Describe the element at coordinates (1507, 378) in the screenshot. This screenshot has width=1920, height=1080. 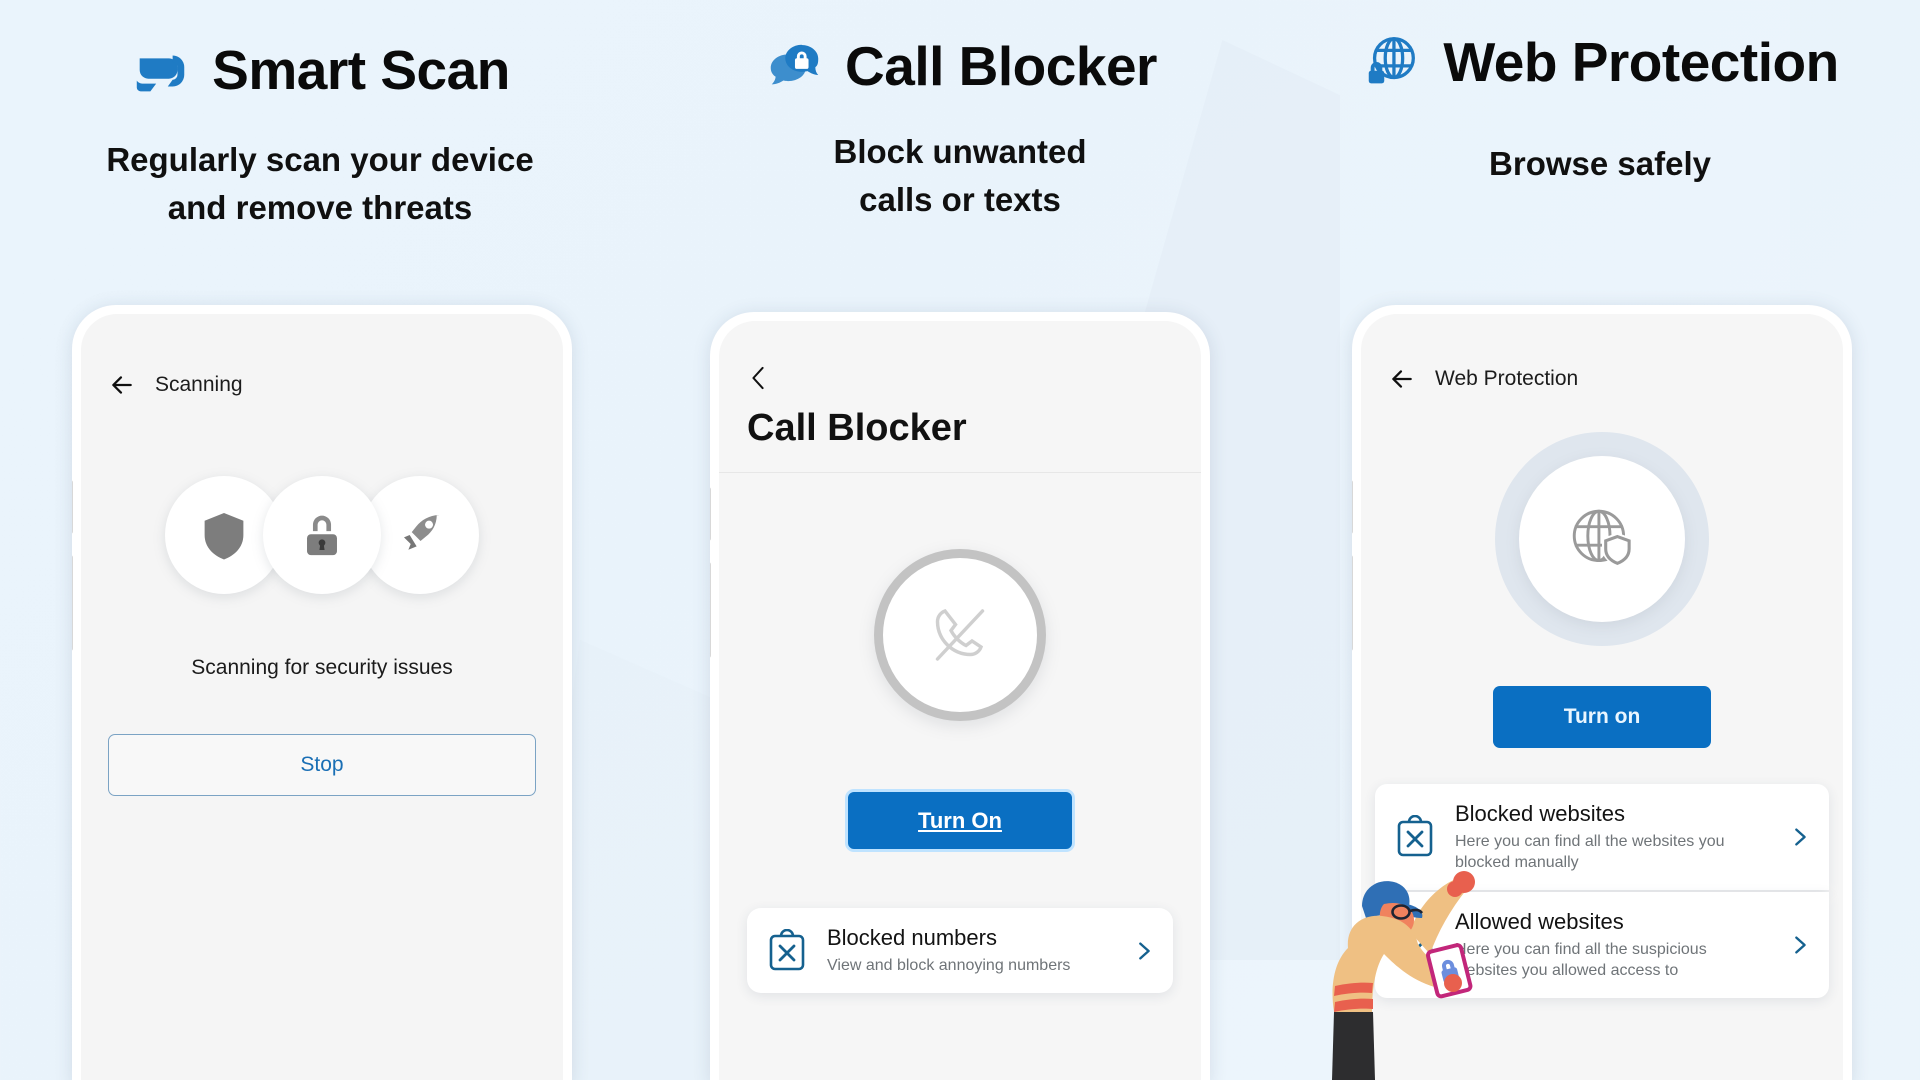
I see `screen-title: Web Protection` at that location.